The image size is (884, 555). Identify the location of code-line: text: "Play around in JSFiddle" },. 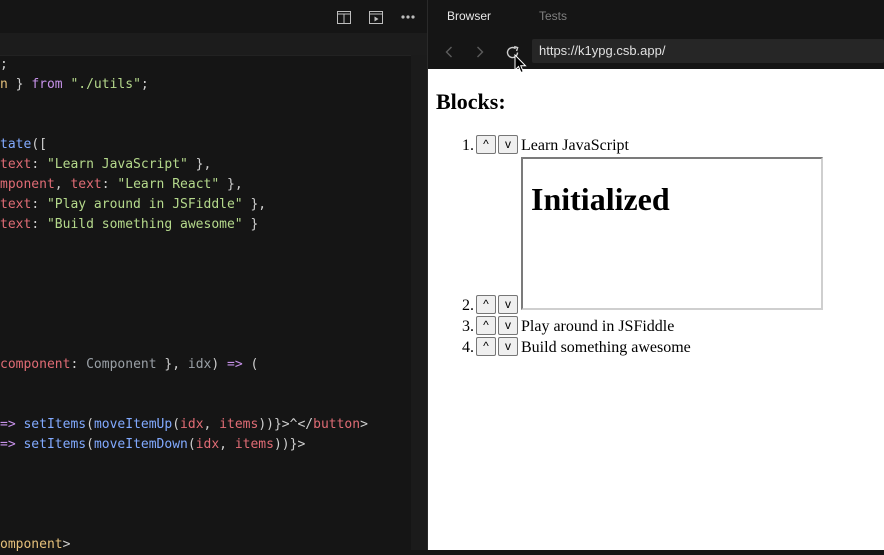
(133, 205).